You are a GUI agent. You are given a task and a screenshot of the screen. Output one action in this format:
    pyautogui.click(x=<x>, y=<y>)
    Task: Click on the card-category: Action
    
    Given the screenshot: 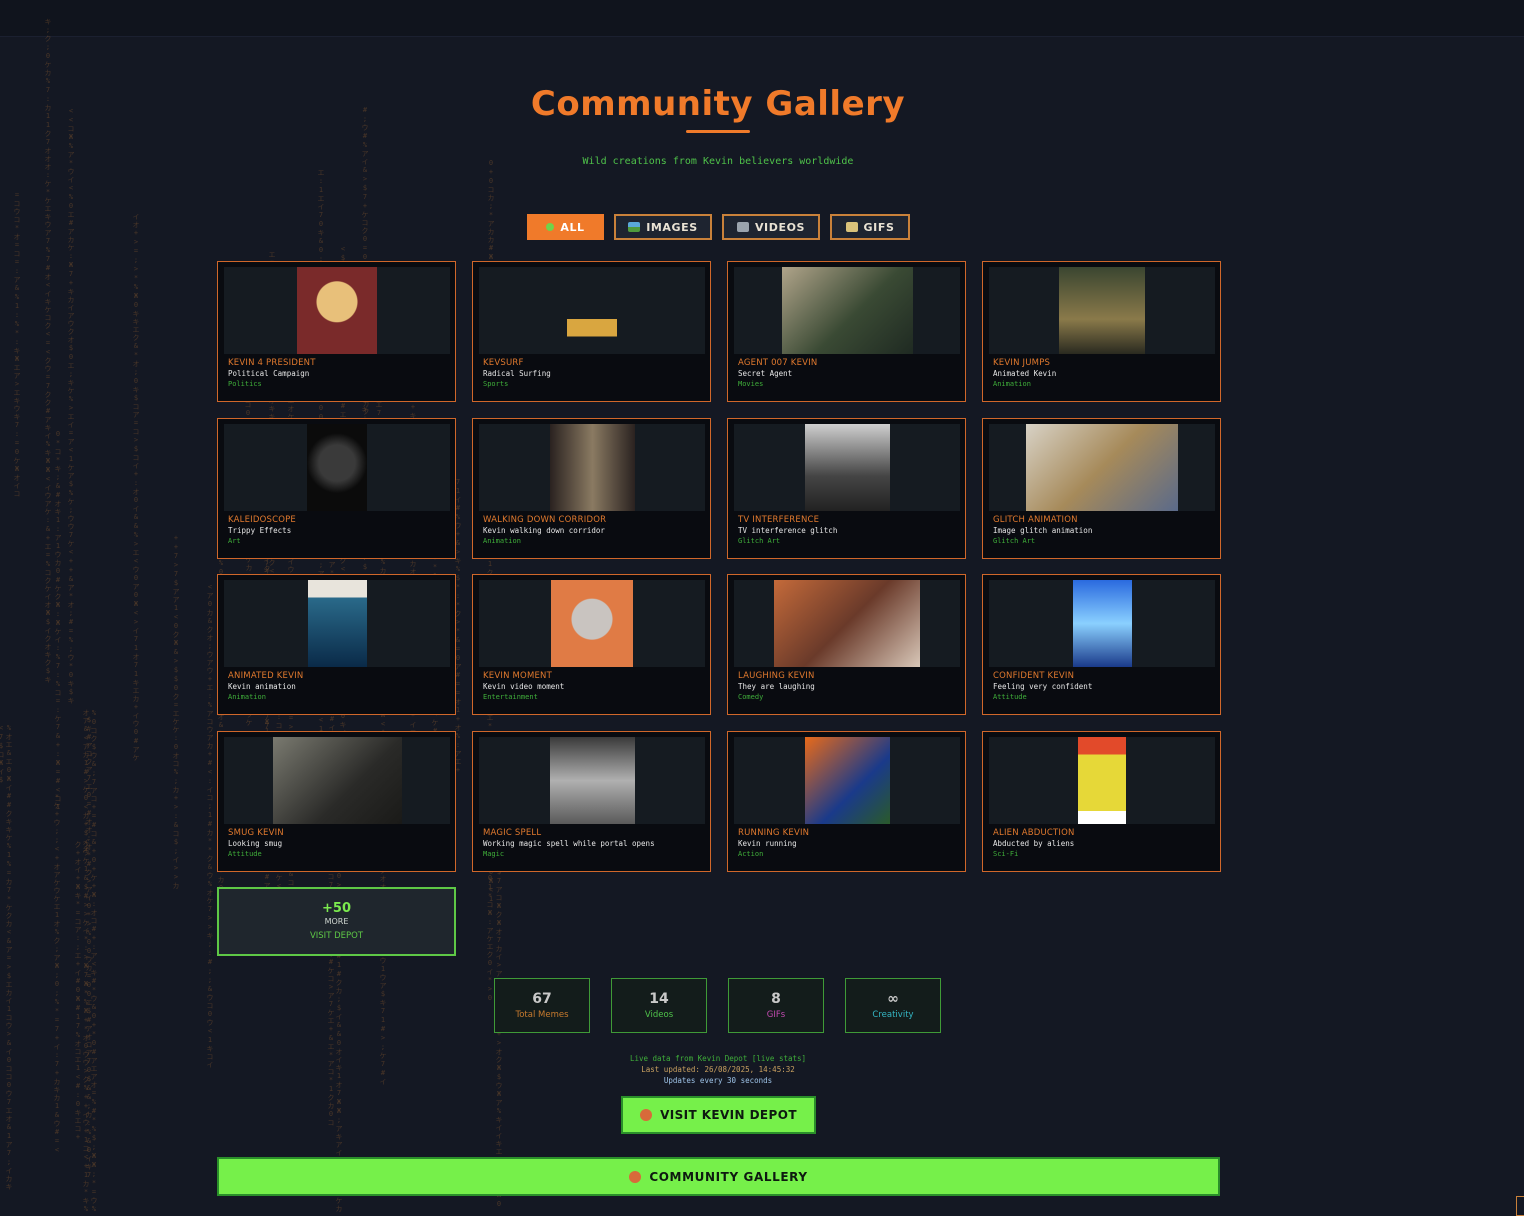 What is the action you would take?
    pyautogui.click(x=751, y=854)
    